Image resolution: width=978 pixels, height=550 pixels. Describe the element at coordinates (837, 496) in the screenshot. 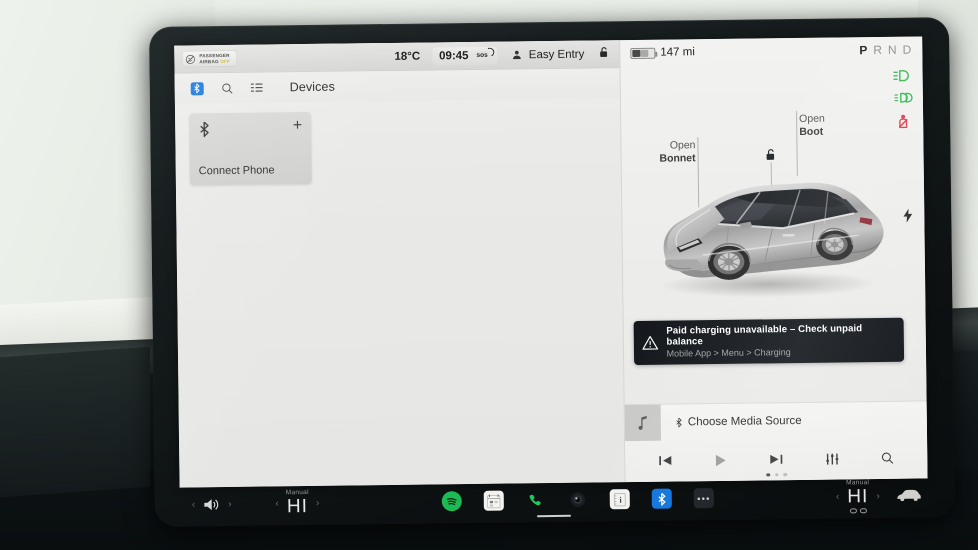

I see `passenger-temp-down-button: ‹` at that location.